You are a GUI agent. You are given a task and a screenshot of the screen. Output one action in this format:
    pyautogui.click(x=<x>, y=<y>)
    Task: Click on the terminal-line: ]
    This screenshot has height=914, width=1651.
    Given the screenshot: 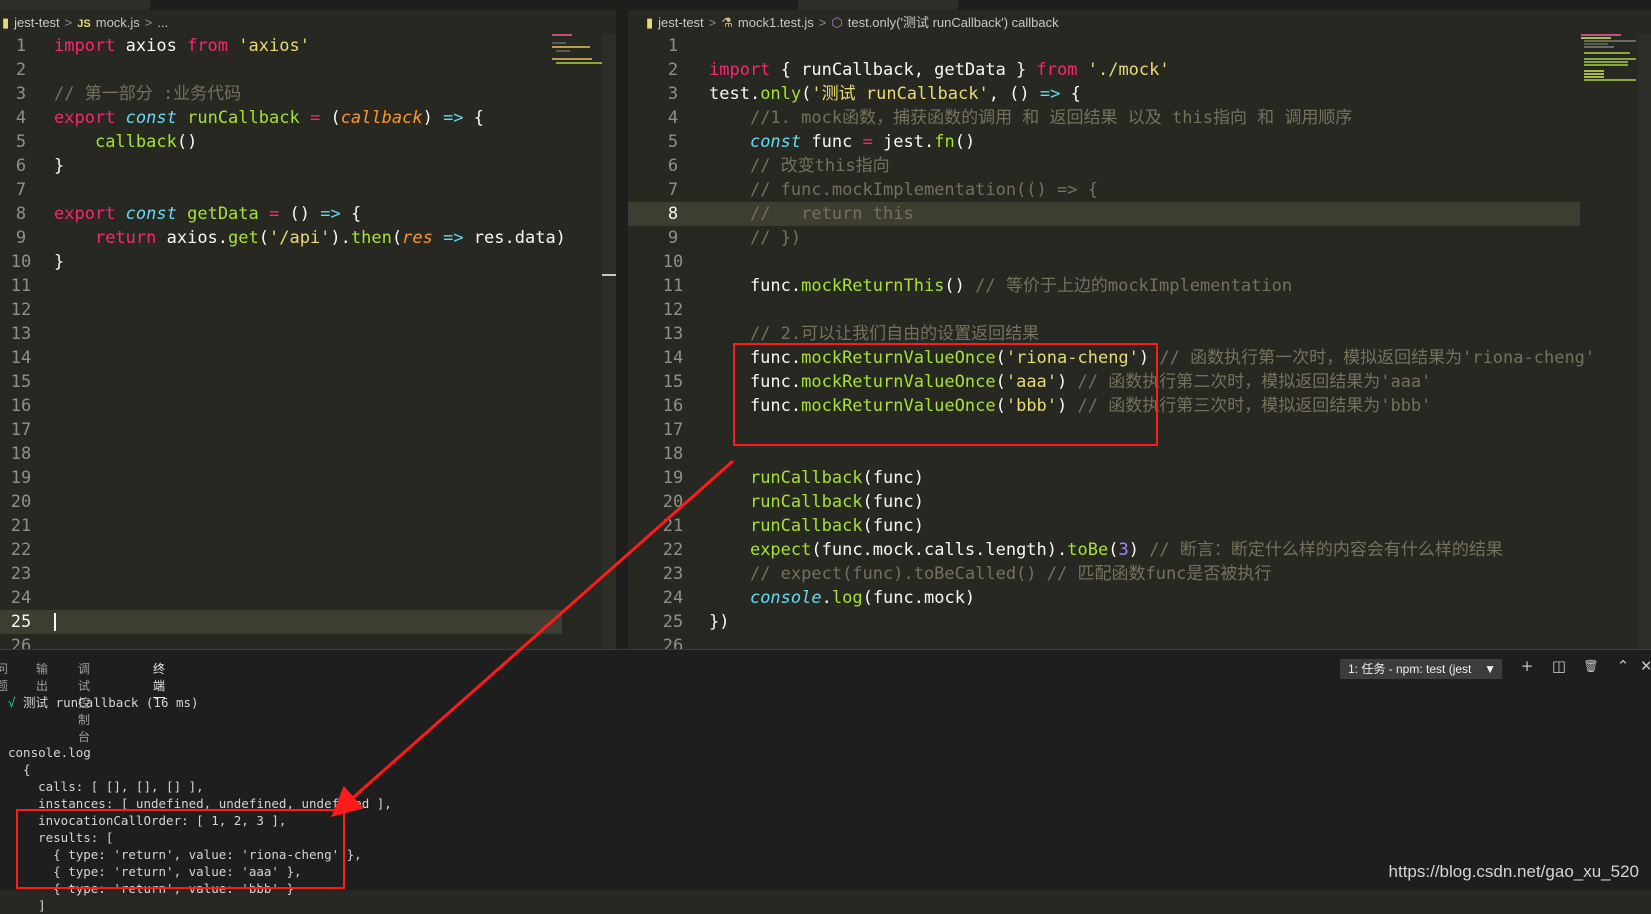 What is the action you would take?
    pyautogui.click(x=27, y=905)
    